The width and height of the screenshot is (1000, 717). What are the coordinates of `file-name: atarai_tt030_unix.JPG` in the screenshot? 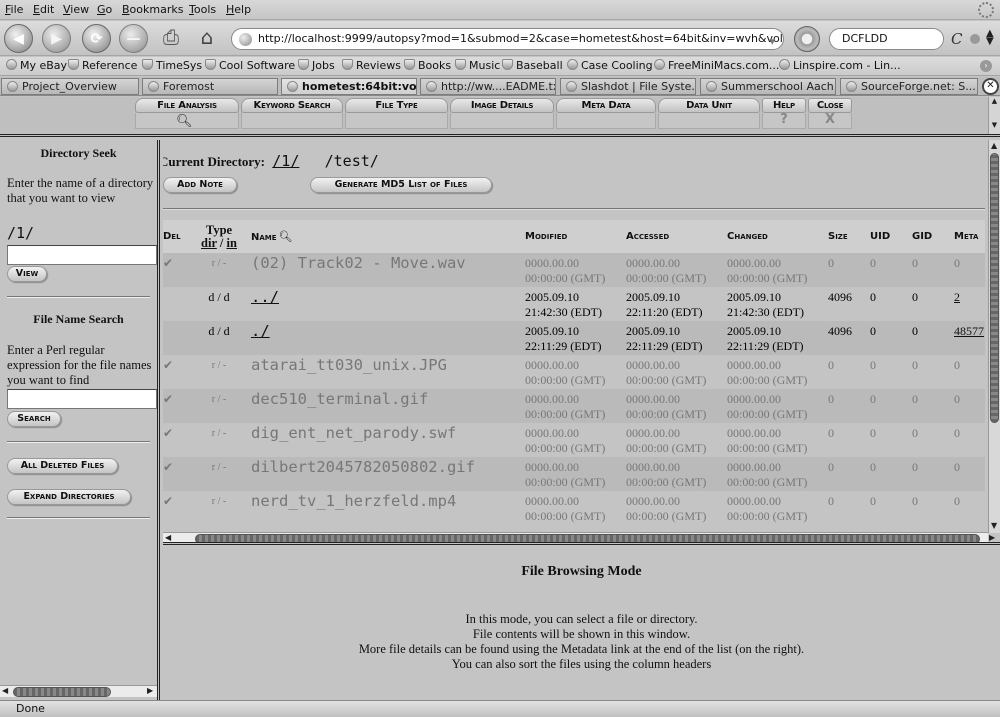 It's located at (388, 372).